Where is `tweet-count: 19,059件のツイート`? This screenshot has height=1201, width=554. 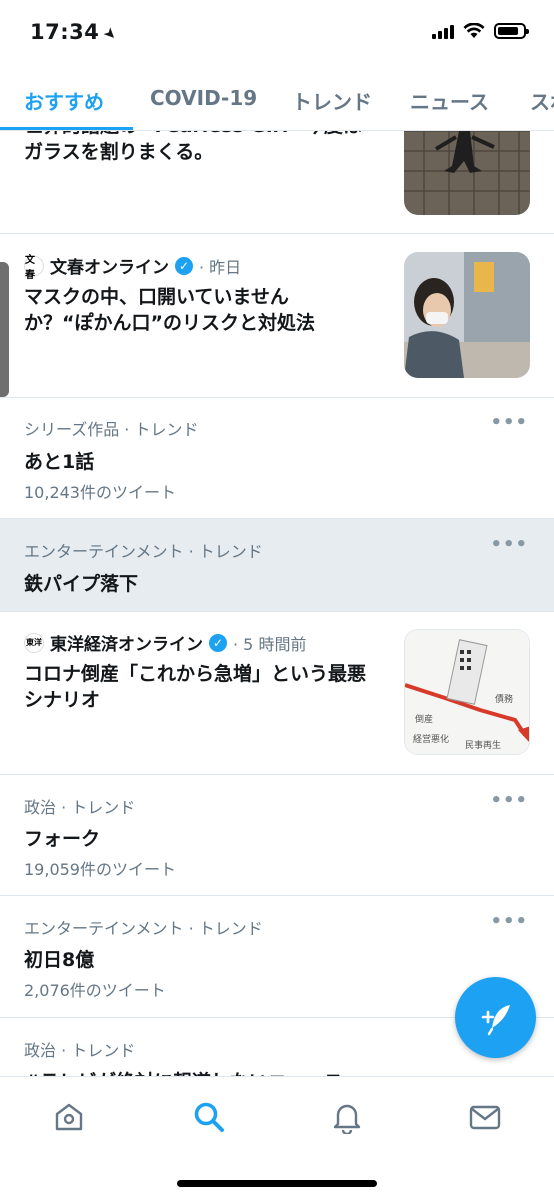 tweet-count: 19,059件のツイート is located at coordinates (100, 869).